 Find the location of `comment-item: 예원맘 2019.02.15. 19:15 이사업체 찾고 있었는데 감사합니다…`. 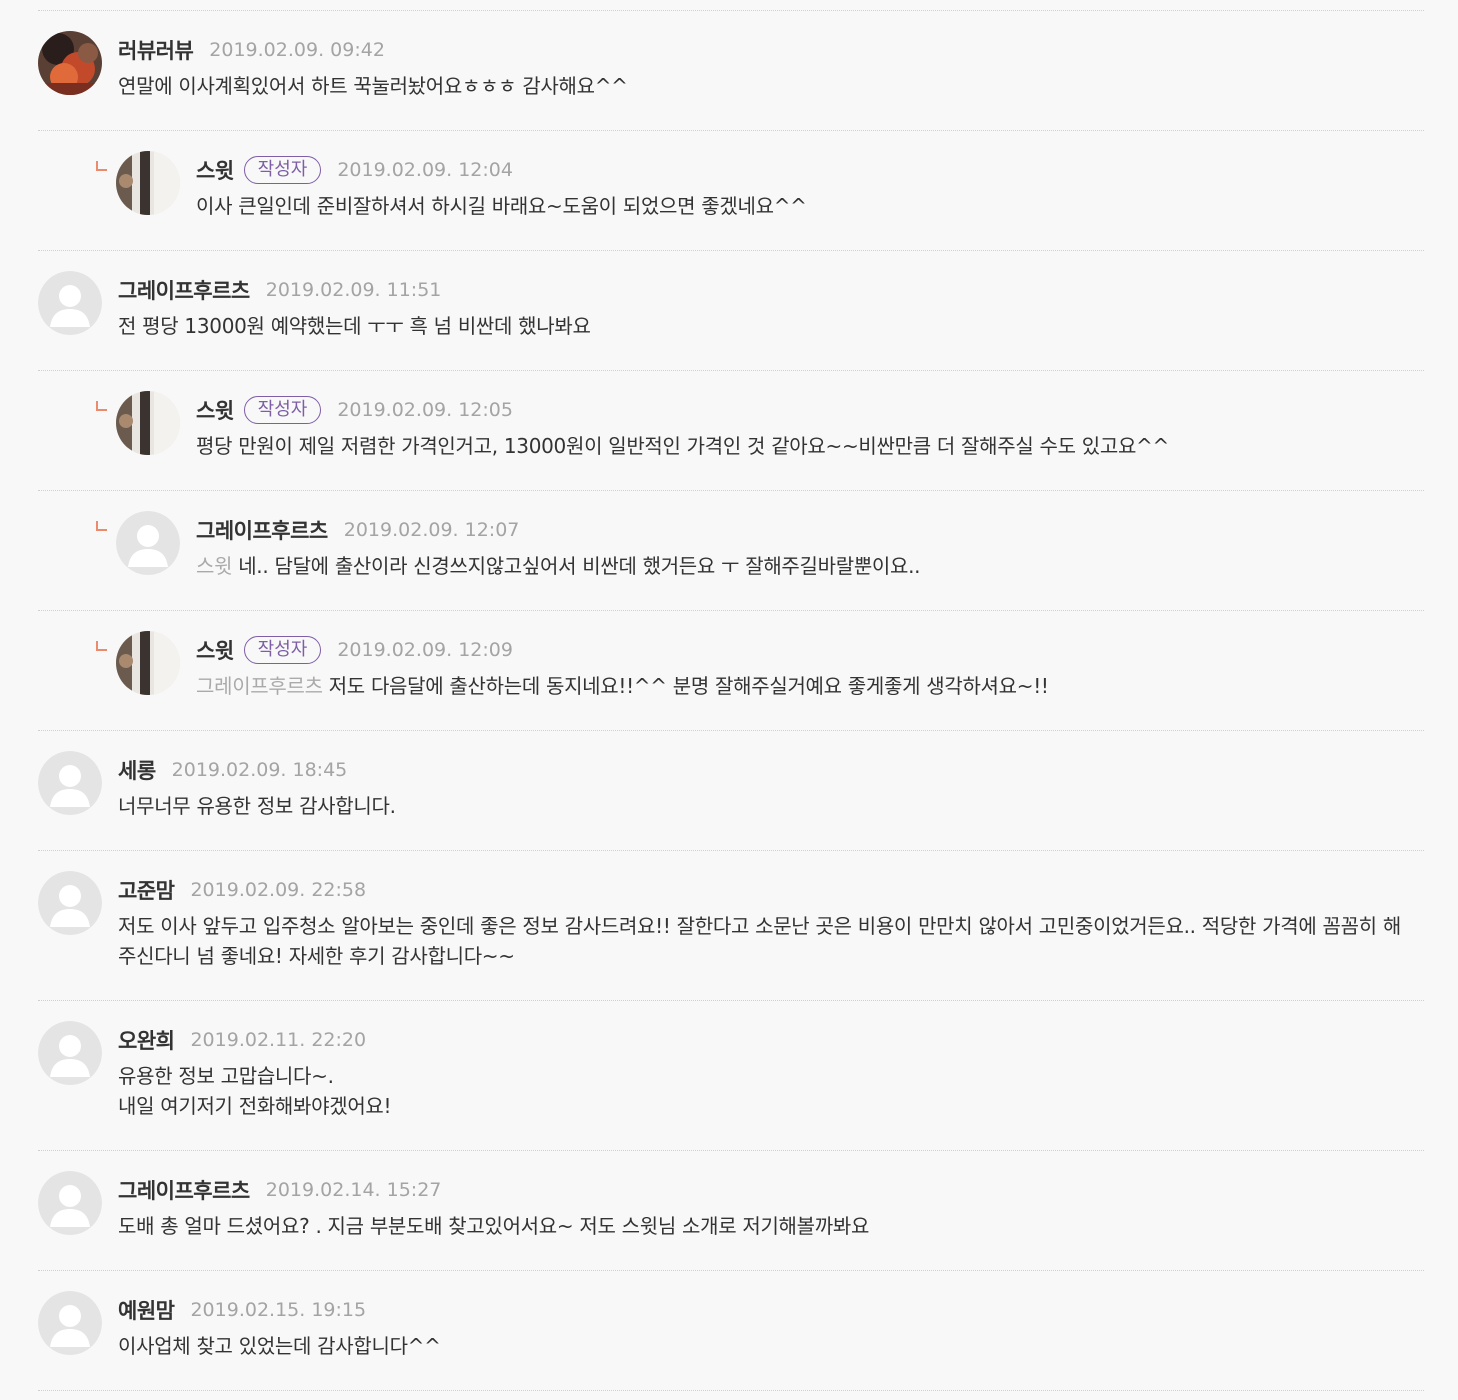

comment-item: 예원맘 2019.02.15. 19:15 이사업체 찾고 있었는데 감사합니다… is located at coordinates (731, 1331).